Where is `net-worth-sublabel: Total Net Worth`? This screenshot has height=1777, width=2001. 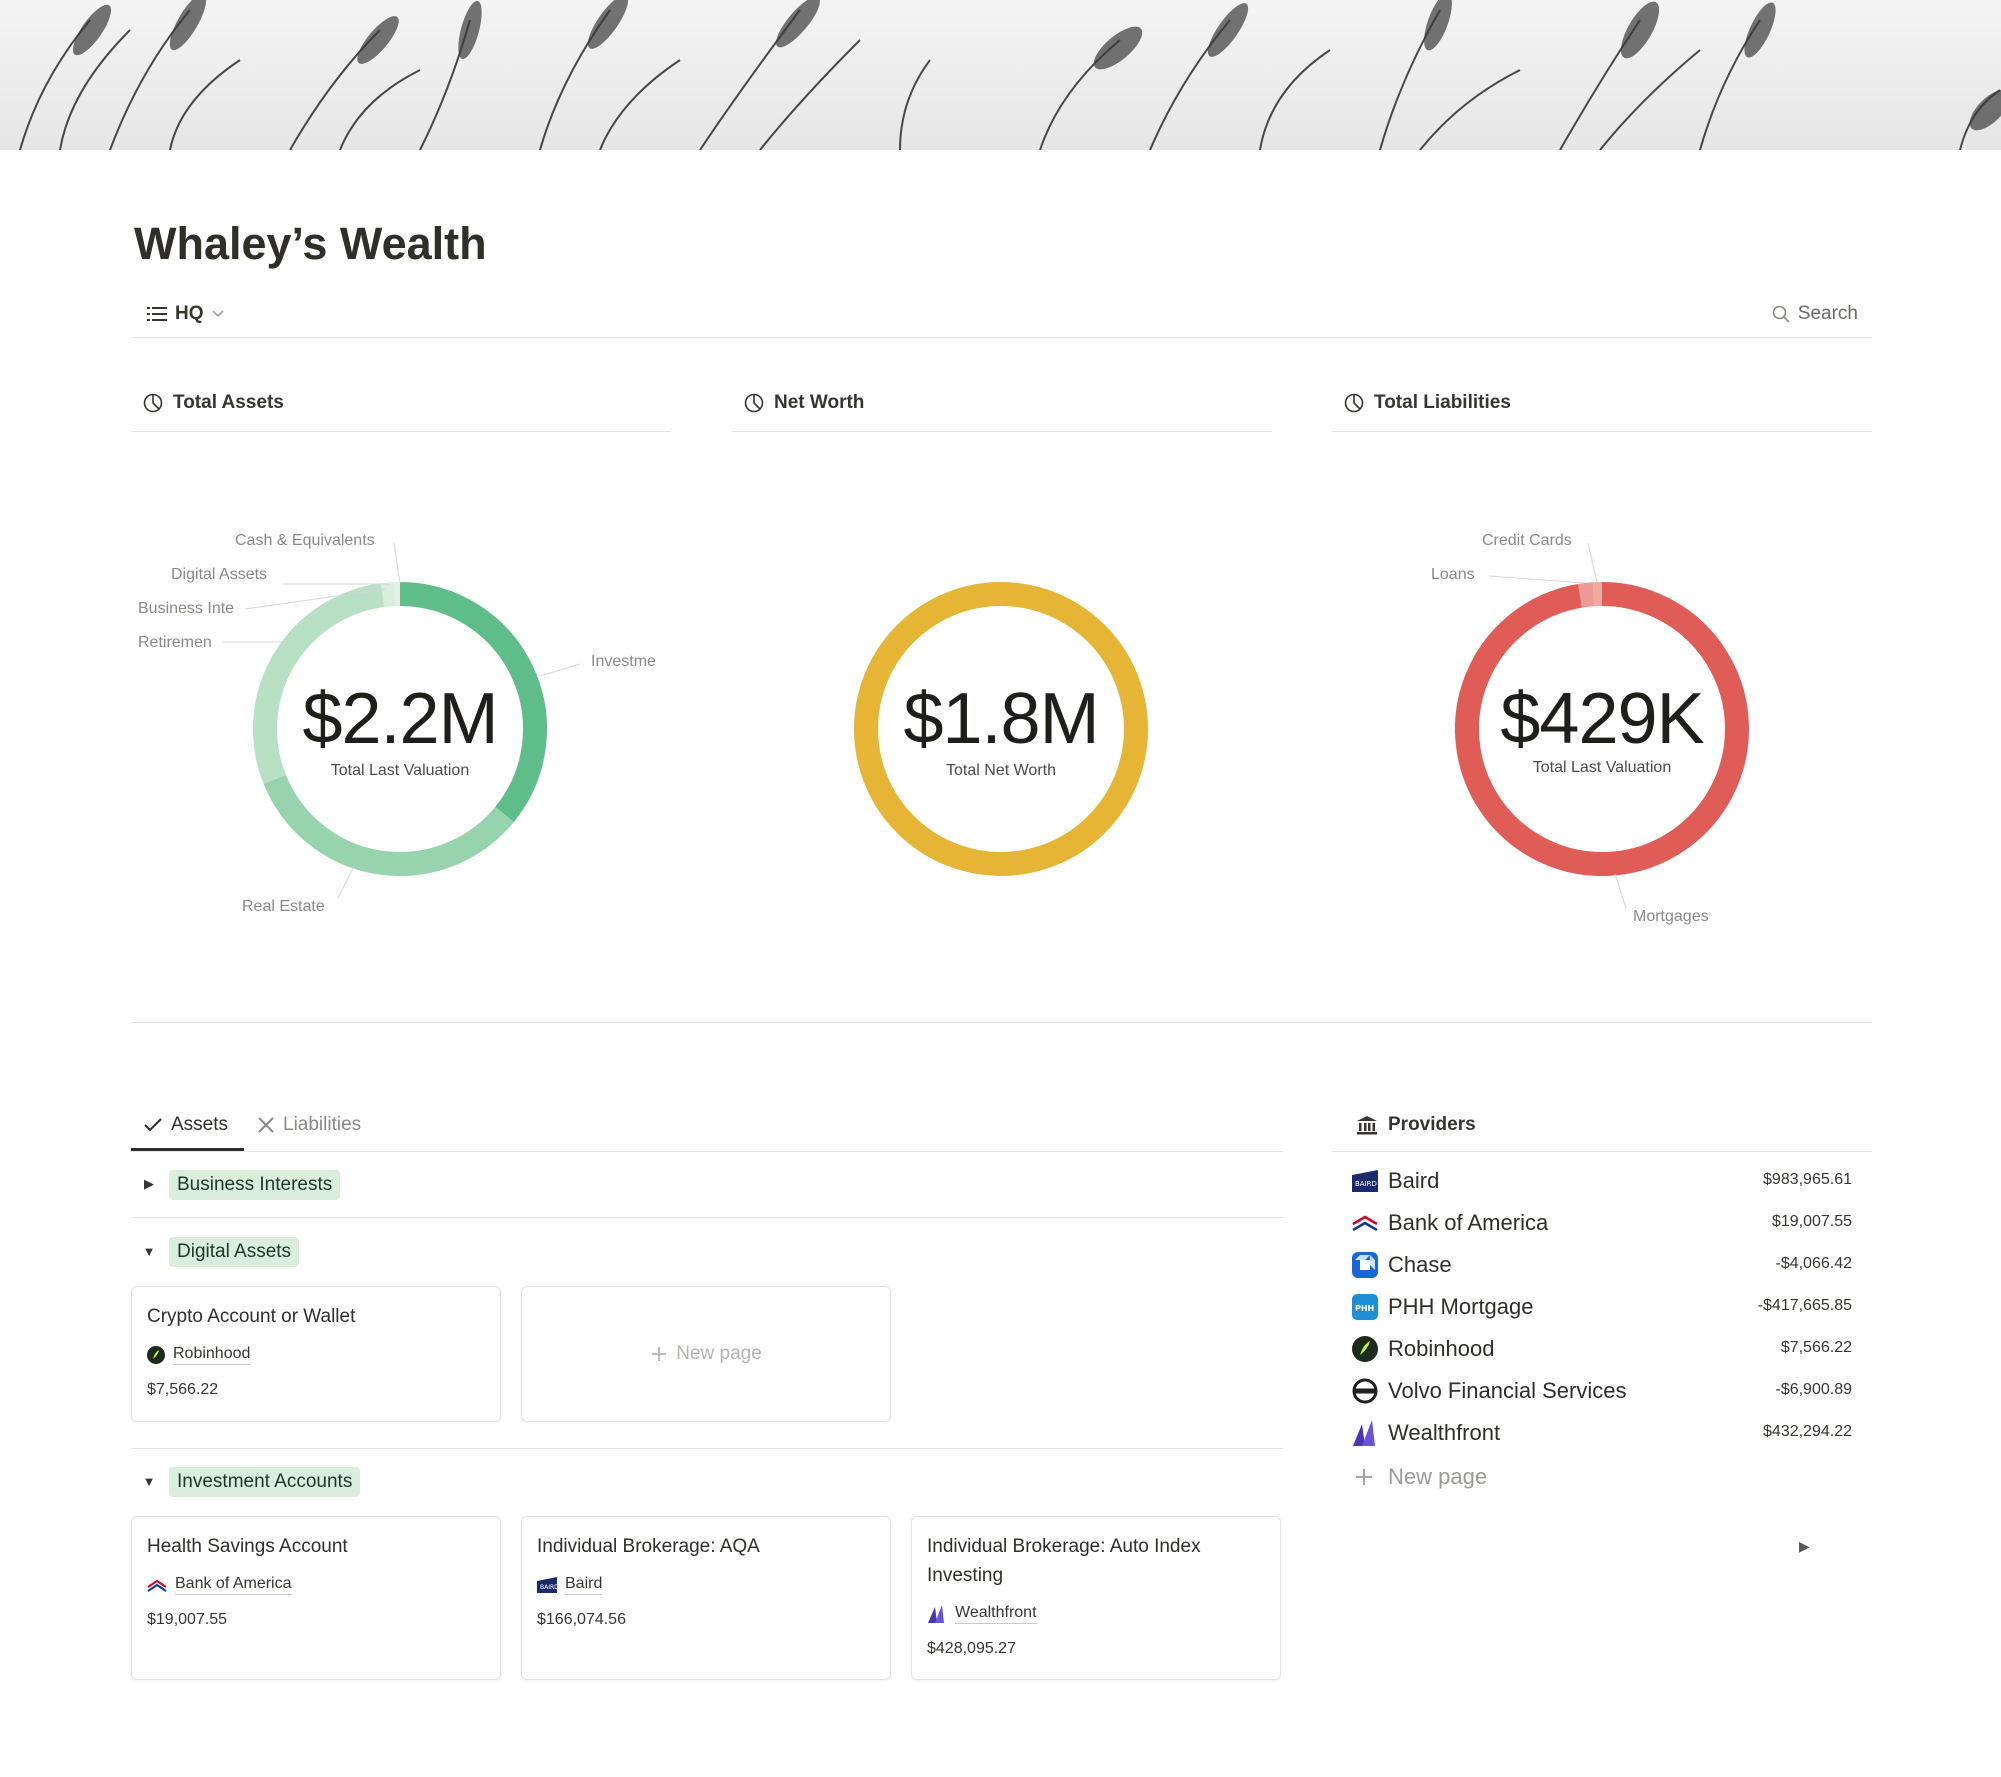 net-worth-sublabel: Total Net Worth is located at coordinates (1001, 770).